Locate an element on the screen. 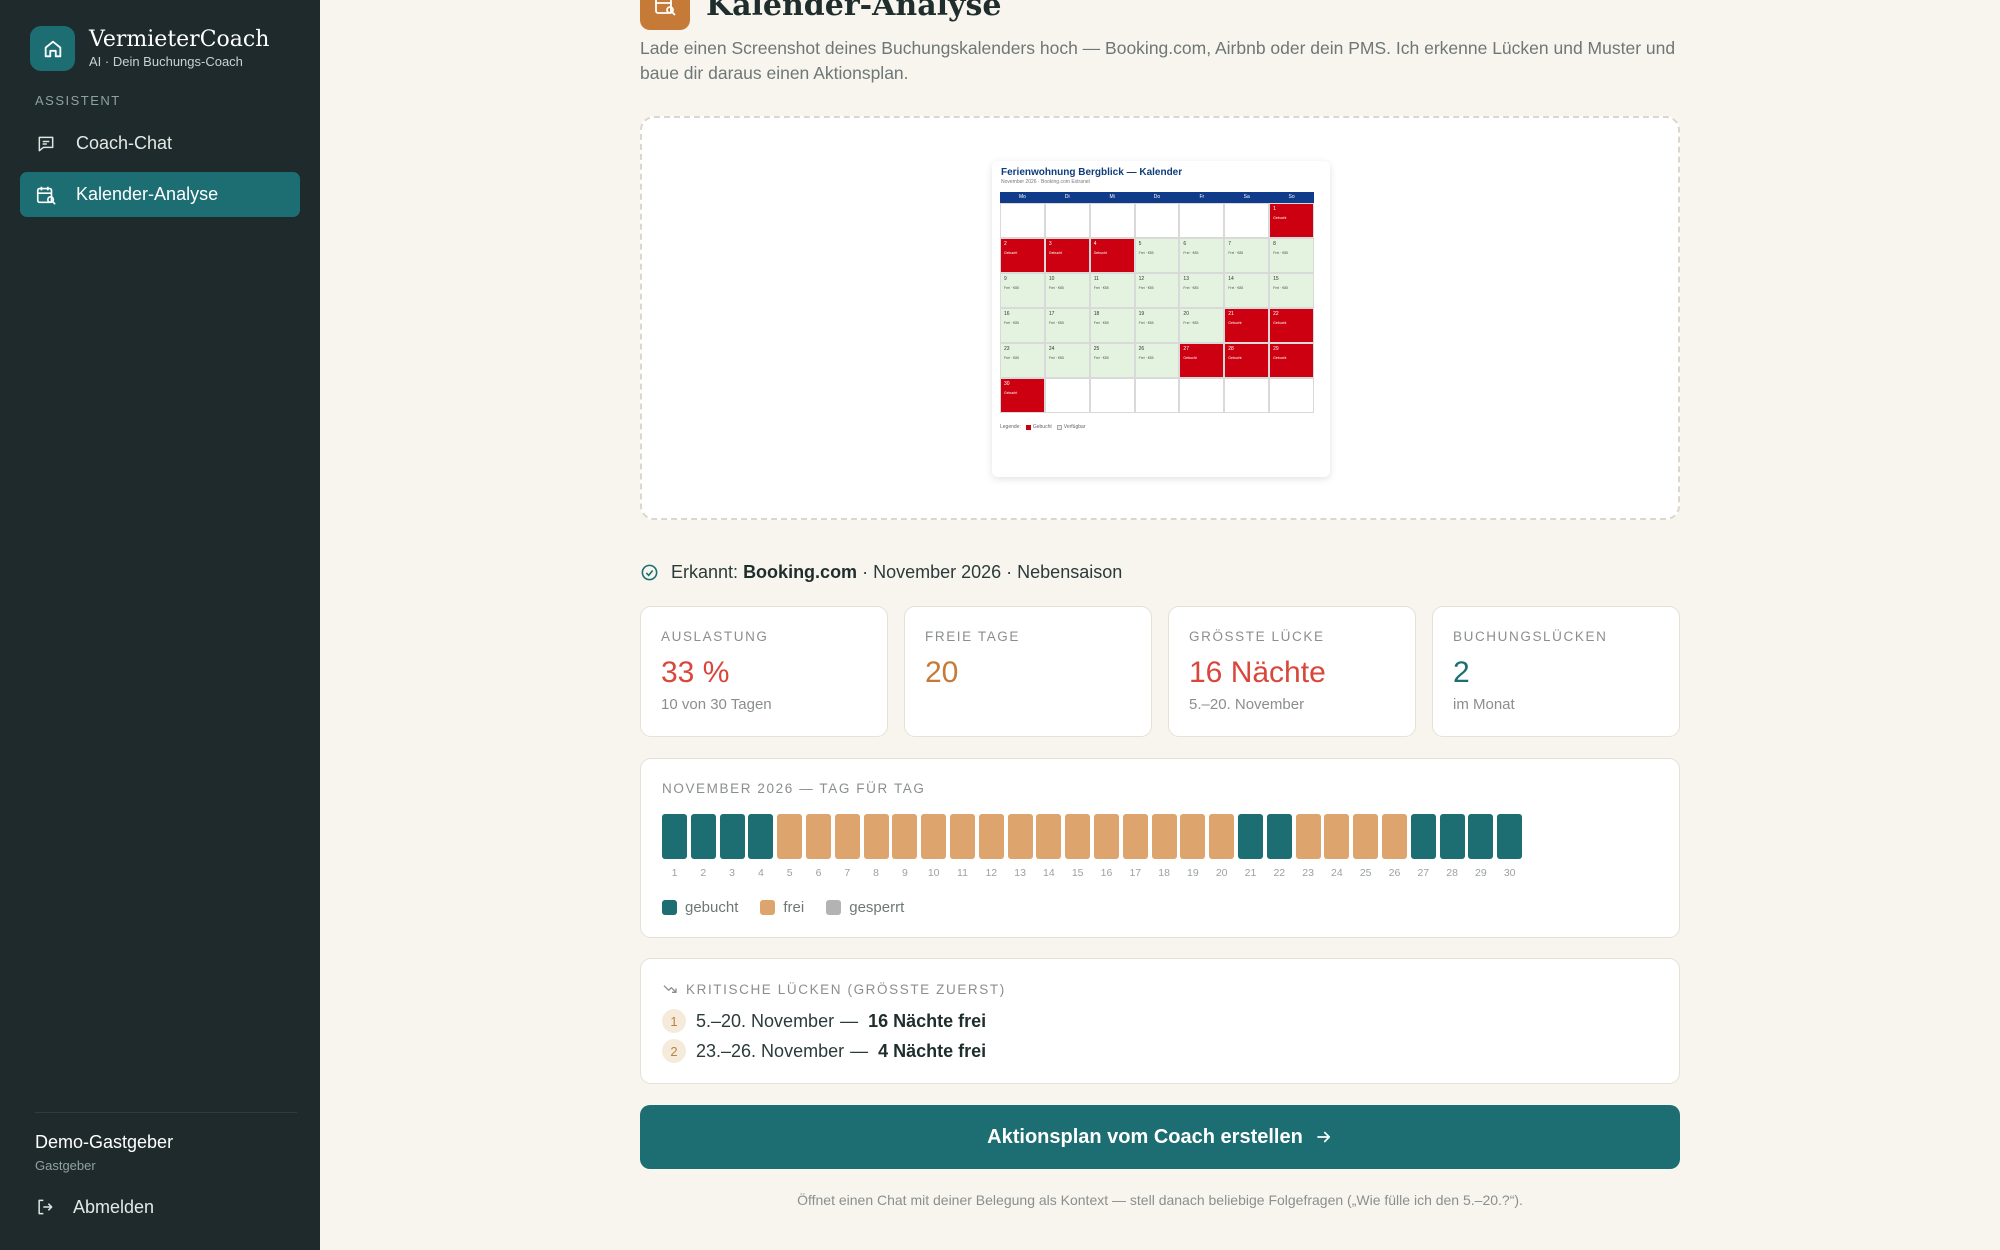 This screenshot has width=2000, height=1250. timeline-day: 13 is located at coordinates (1020, 846).